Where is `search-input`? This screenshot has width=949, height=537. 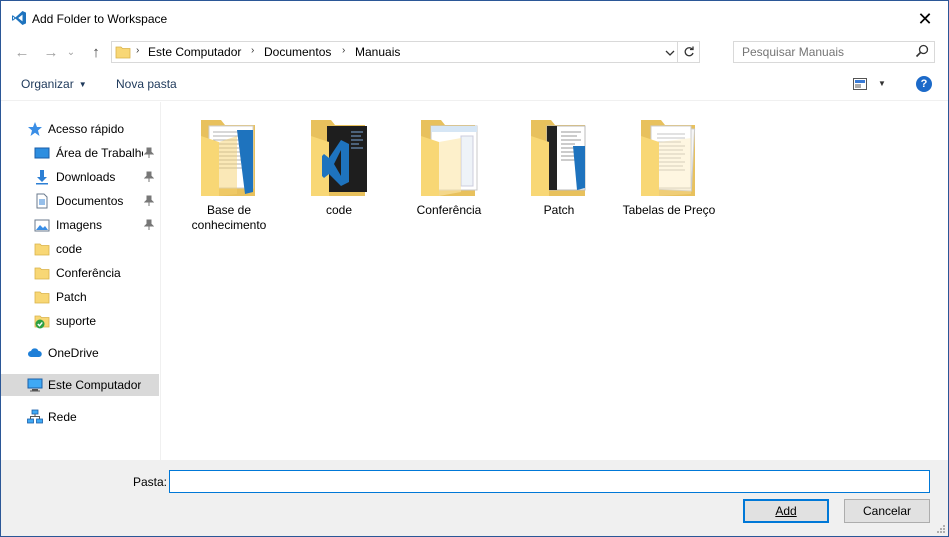
search-input is located at coordinates (821, 52).